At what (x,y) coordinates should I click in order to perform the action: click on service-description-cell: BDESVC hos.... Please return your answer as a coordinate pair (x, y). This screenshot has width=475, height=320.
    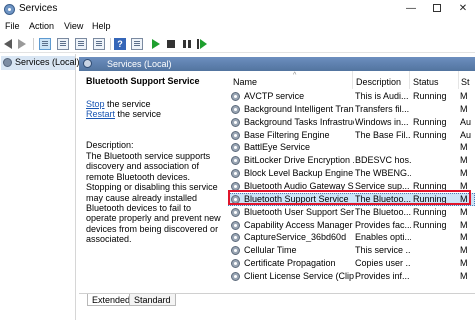
    Looking at the image, I should click on (383, 160).